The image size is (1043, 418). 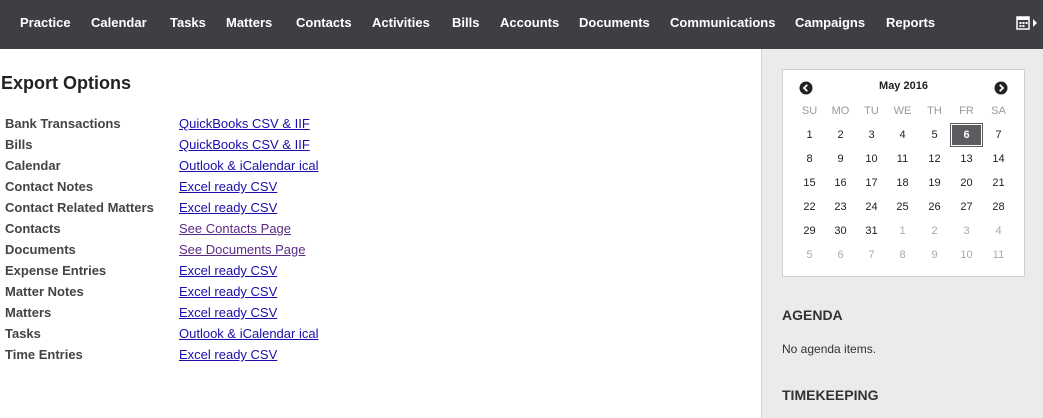 What do you see at coordinates (902, 231) in the screenshot?
I see `calendar-day-other-month: 1` at bounding box center [902, 231].